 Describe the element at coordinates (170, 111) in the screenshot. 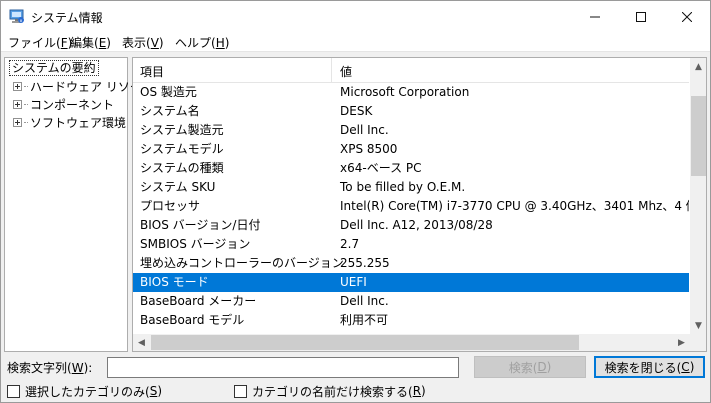

I see `row-item: システム名` at that location.